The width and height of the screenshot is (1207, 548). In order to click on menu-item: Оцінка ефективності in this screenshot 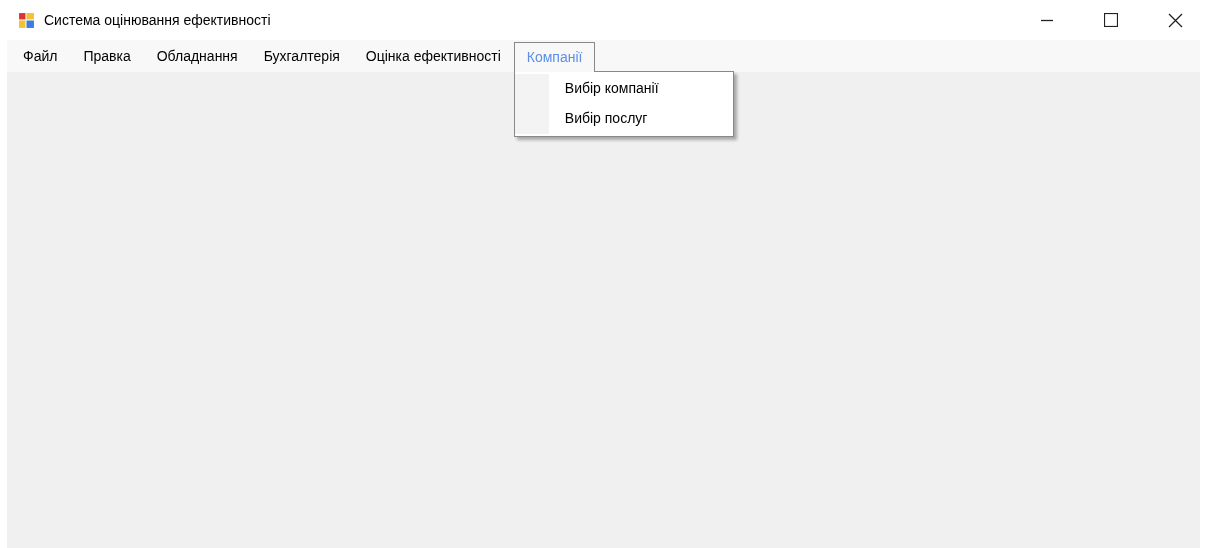, I will do `click(433, 56)`.